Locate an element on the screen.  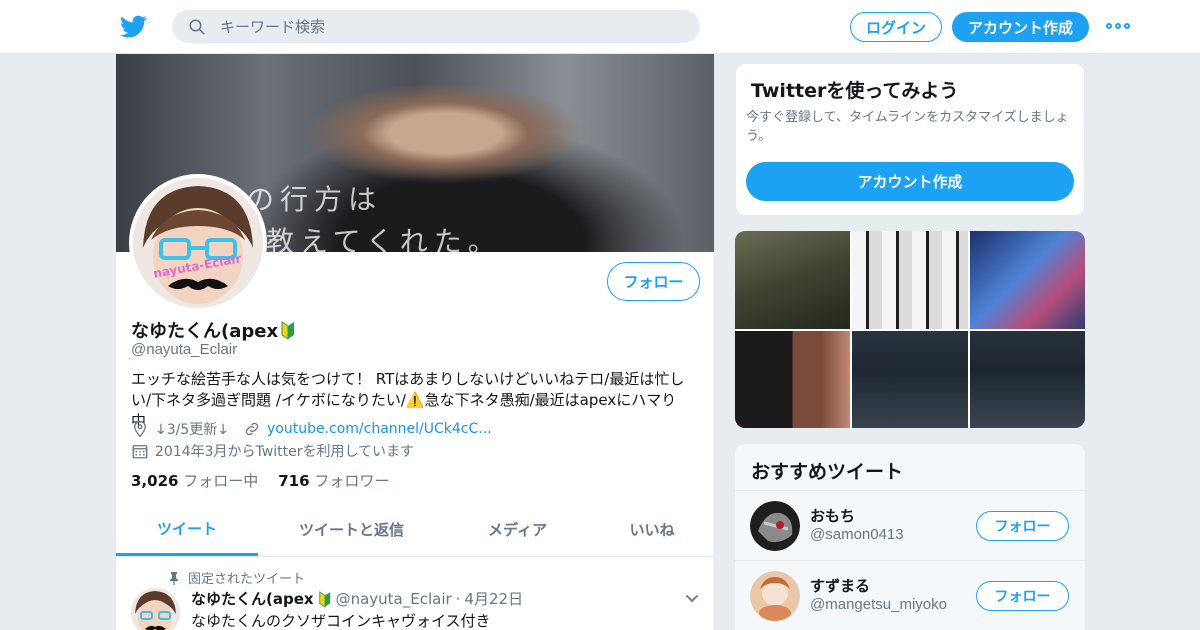
top-navigation-bar: ログイン アカウント作成 is located at coordinates (600, 27).